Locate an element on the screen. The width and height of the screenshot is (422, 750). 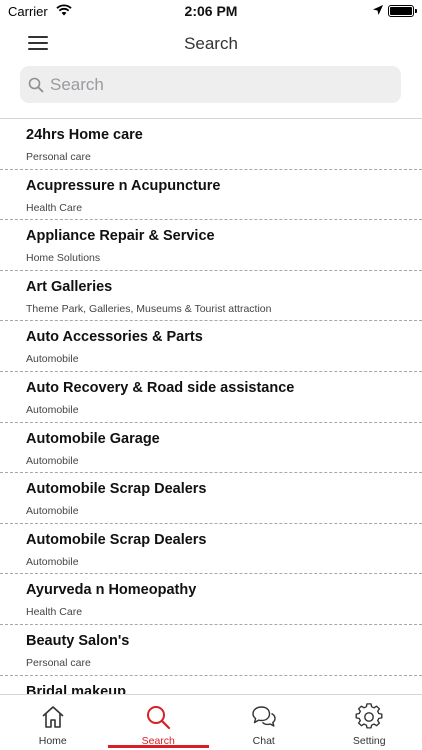
list-item-name: Bridal makeup is located at coordinates (76, 688).